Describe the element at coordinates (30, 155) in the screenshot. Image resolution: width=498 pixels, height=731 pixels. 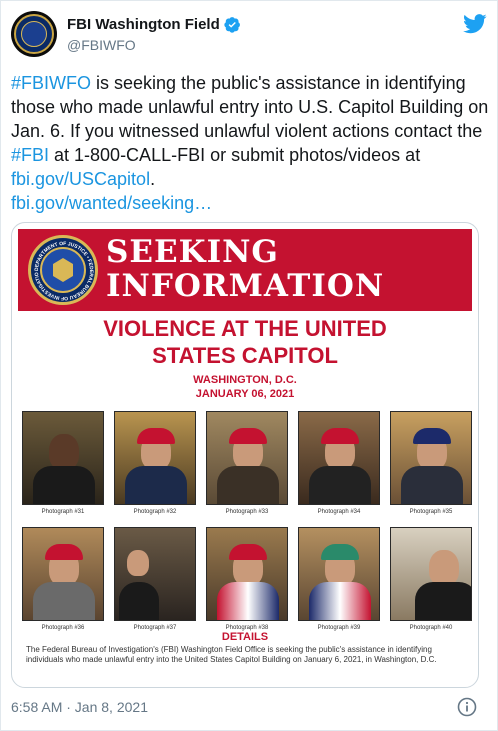
I see `hashtag-fbi: #FBI` at that location.